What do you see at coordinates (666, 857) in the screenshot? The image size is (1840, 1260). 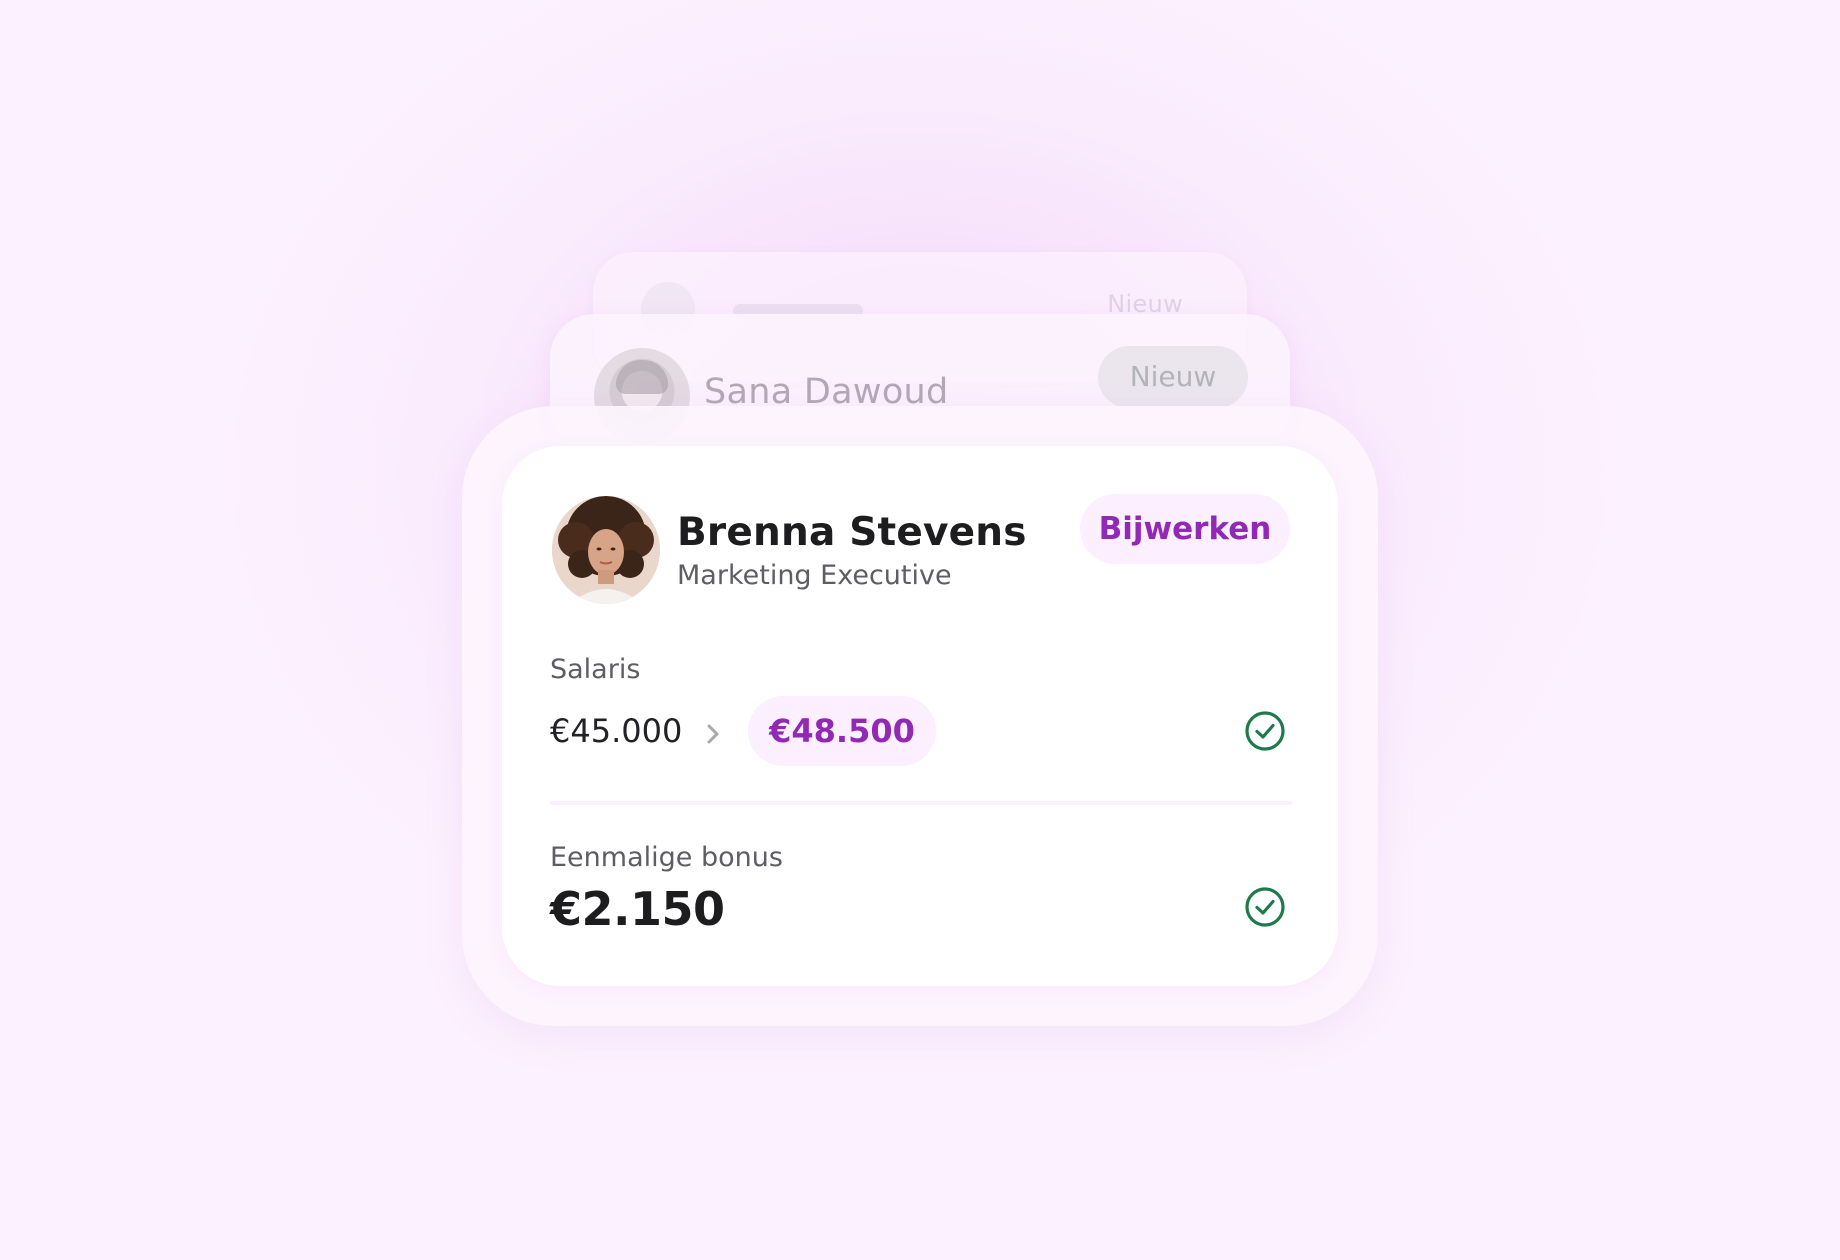 I see `bonus-label: Eenmalige bonus` at bounding box center [666, 857].